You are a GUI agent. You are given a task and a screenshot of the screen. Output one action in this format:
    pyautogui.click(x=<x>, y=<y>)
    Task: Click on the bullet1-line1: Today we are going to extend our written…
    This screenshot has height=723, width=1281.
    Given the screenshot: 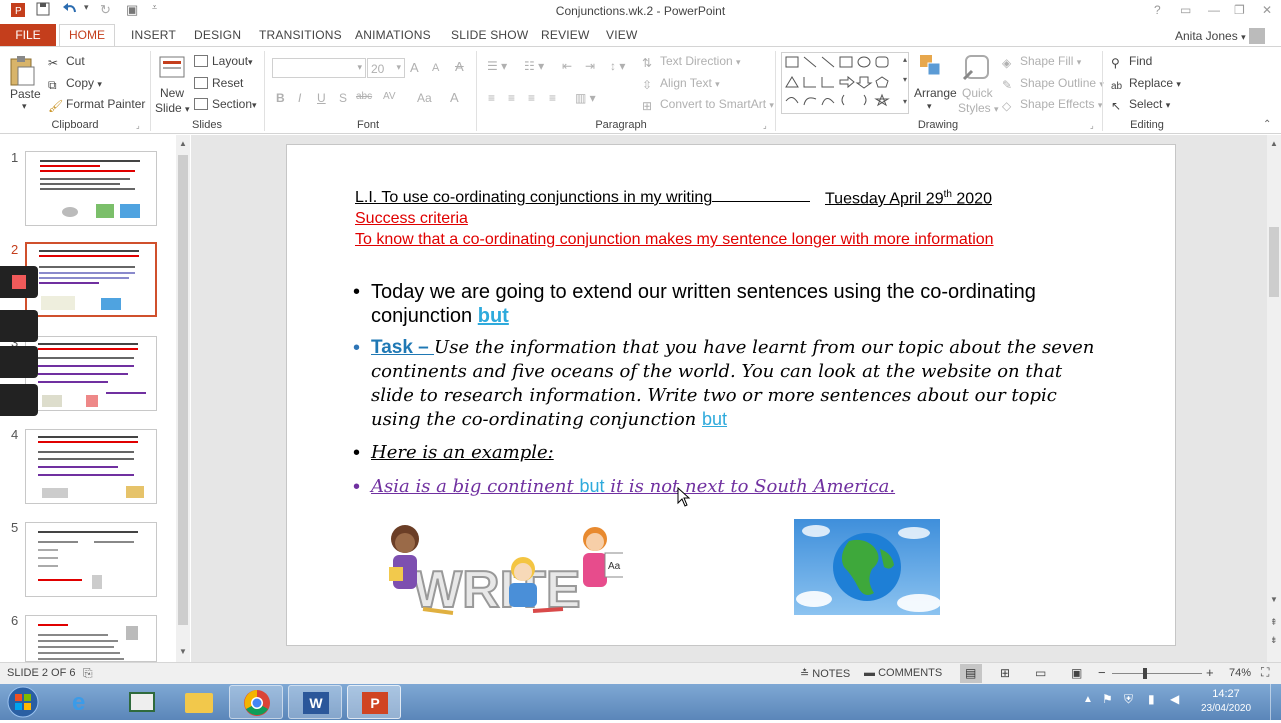 What is the action you would take?
    pyautogui.click(x=703, y=292)
    